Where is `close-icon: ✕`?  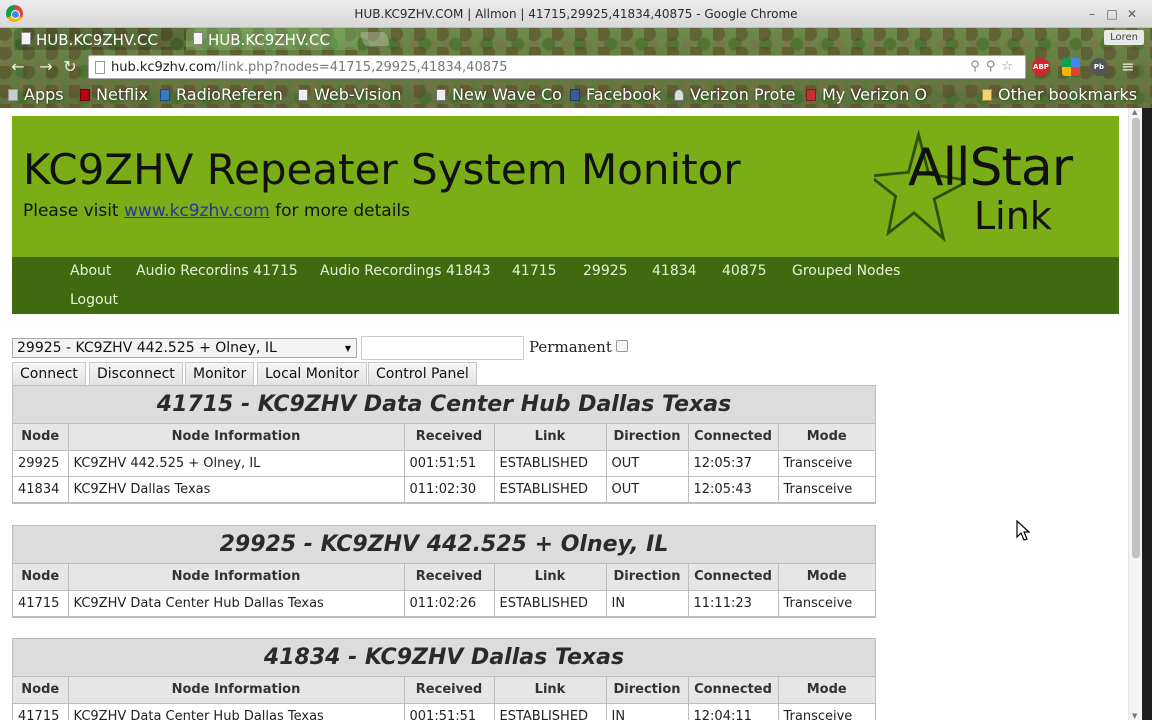 close-icon: ✕ is located at coordinates (1132, 14).